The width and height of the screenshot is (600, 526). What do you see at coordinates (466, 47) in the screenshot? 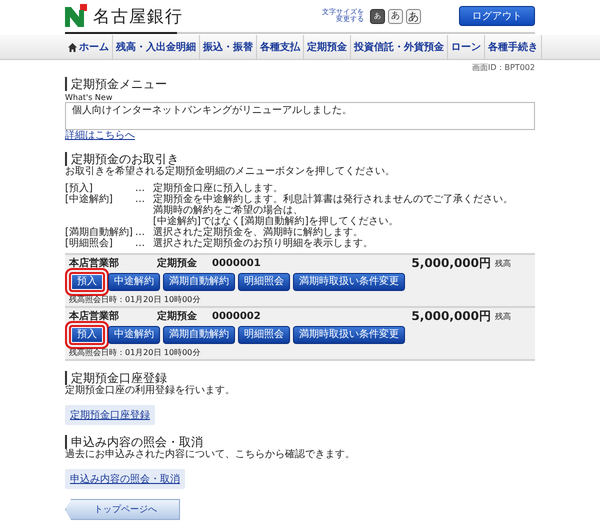
I see `nav-tab: ローン` at bounding box center [466, 47].